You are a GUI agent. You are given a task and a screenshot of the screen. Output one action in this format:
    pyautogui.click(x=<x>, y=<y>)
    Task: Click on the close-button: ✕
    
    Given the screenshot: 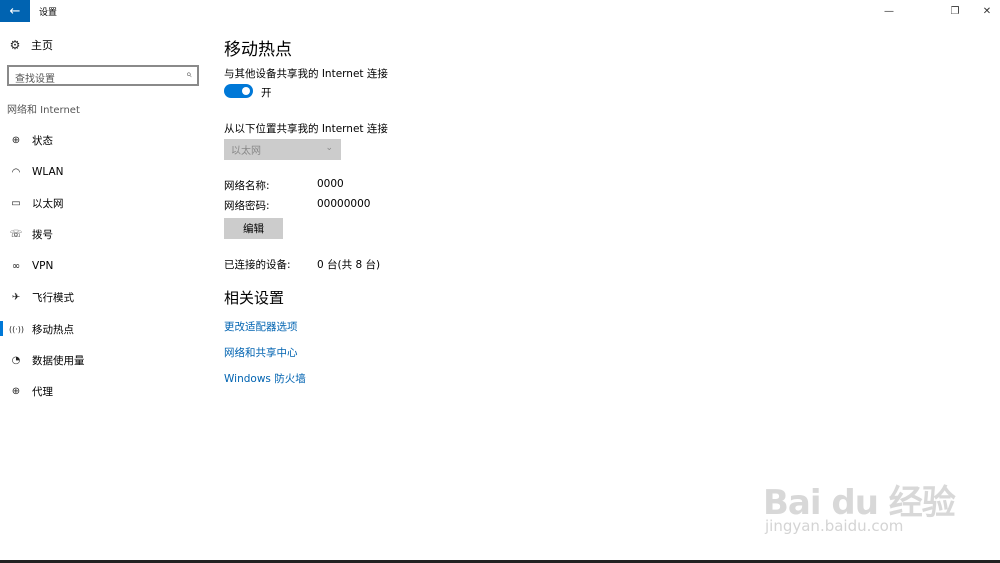 What is the action you would take?
    pyautogui.click(x=986, y=11)
    